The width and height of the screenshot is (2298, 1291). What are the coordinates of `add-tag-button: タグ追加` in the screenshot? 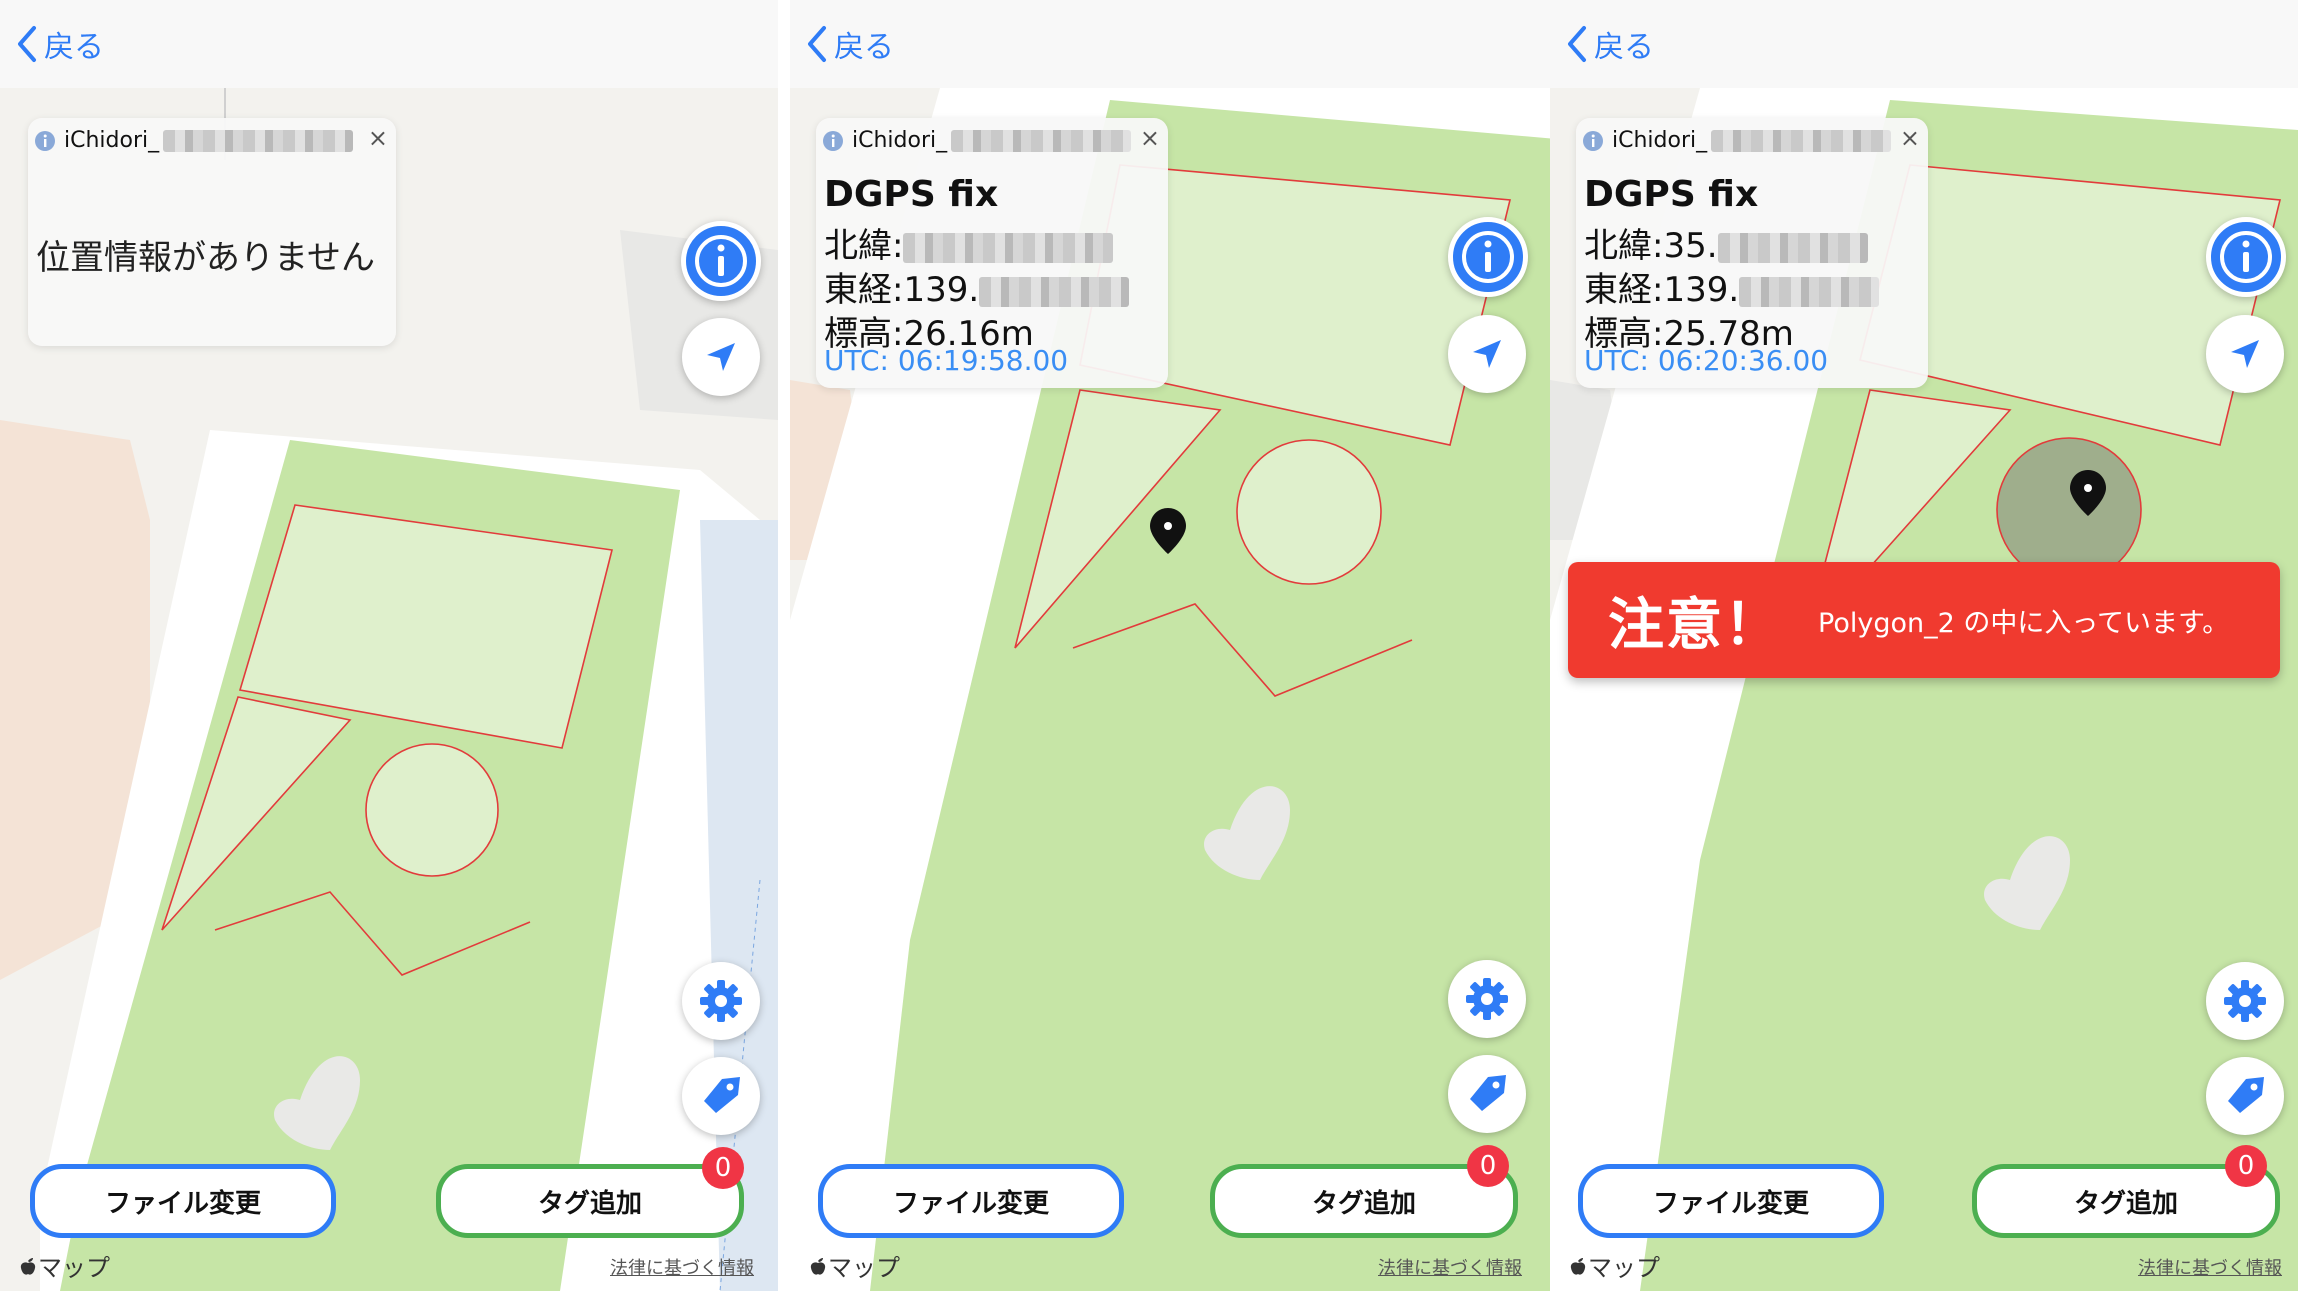 It's located at (590, 1201).